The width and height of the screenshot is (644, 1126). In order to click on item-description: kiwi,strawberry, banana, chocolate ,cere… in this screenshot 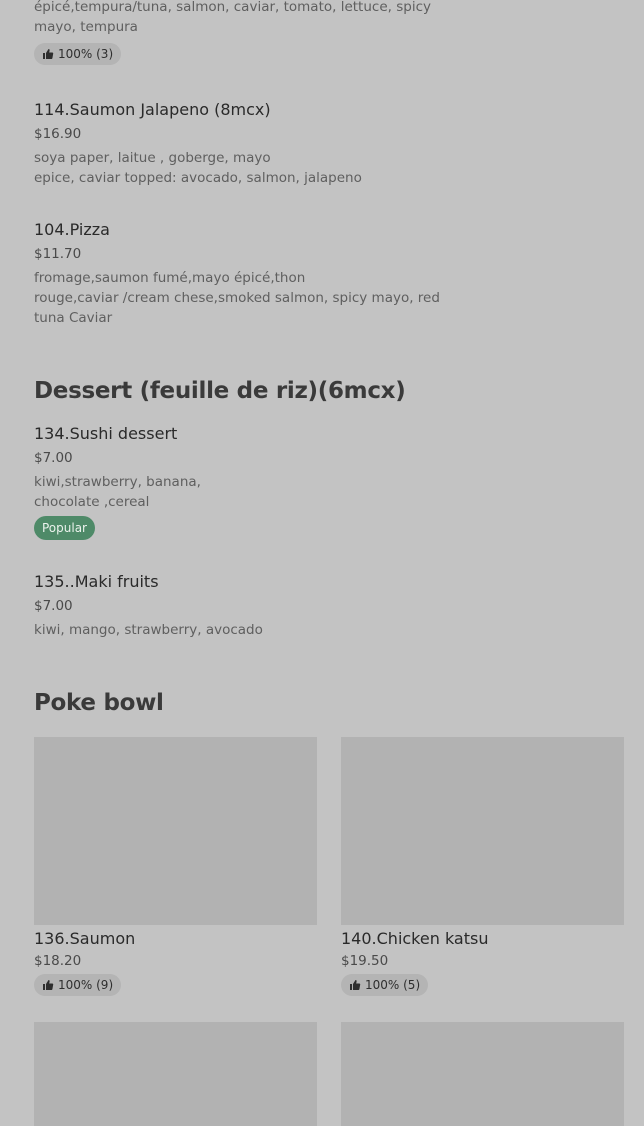, I will do `click(234, 492)`.